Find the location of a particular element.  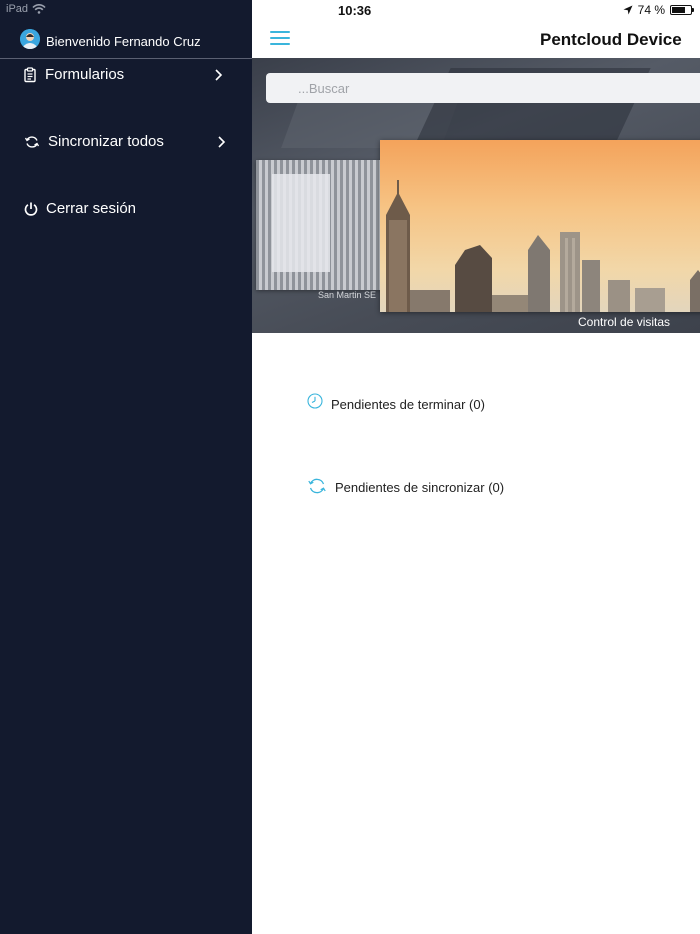

sidebar-header: Bienvenido Fernando Cruz is located at coordinates (126, 41).